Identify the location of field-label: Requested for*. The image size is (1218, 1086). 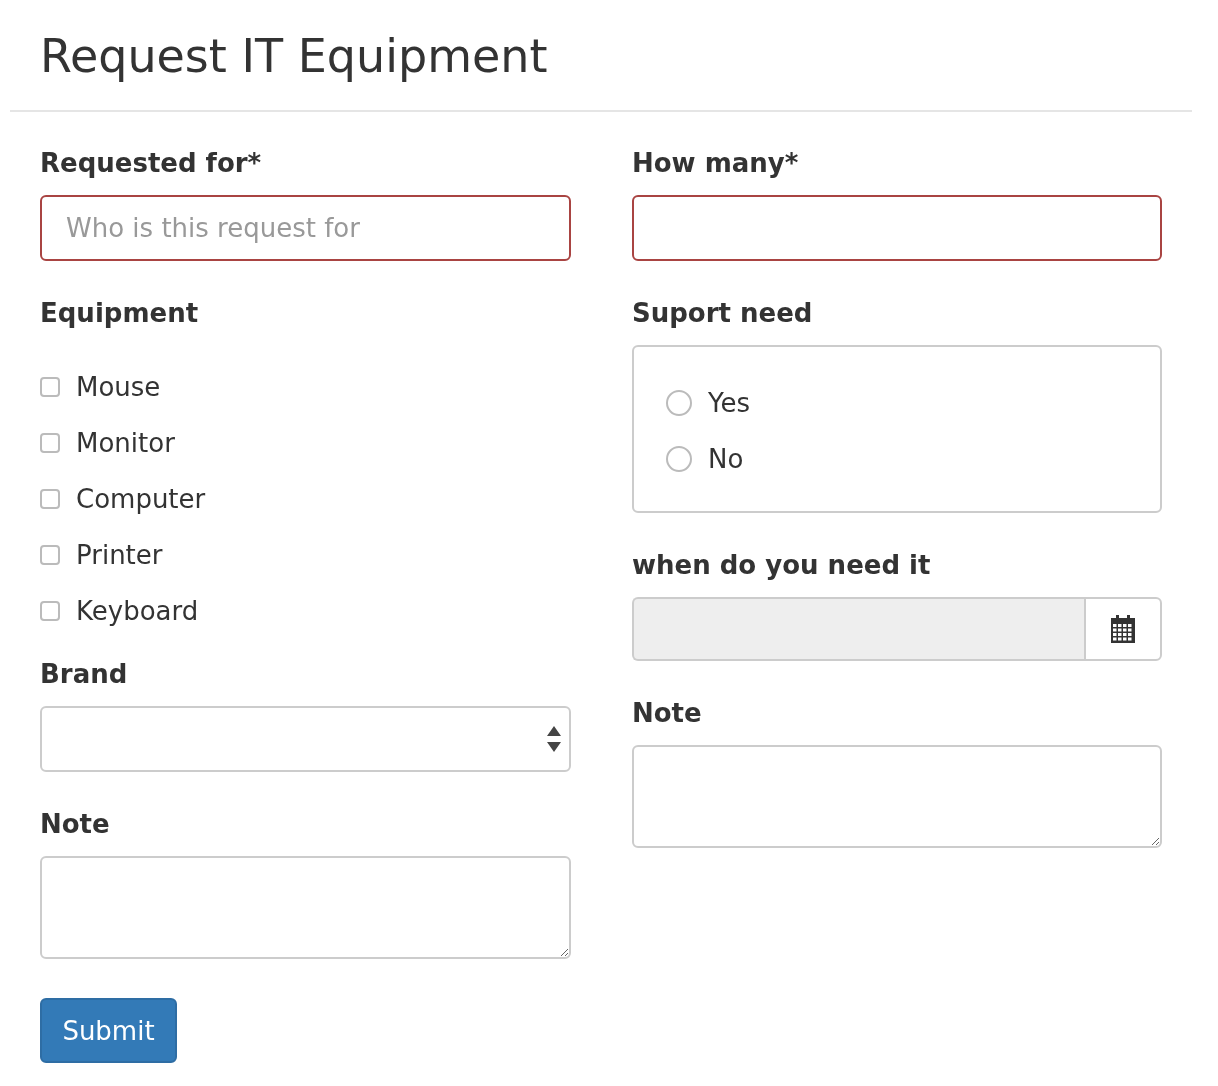
(151, 163).